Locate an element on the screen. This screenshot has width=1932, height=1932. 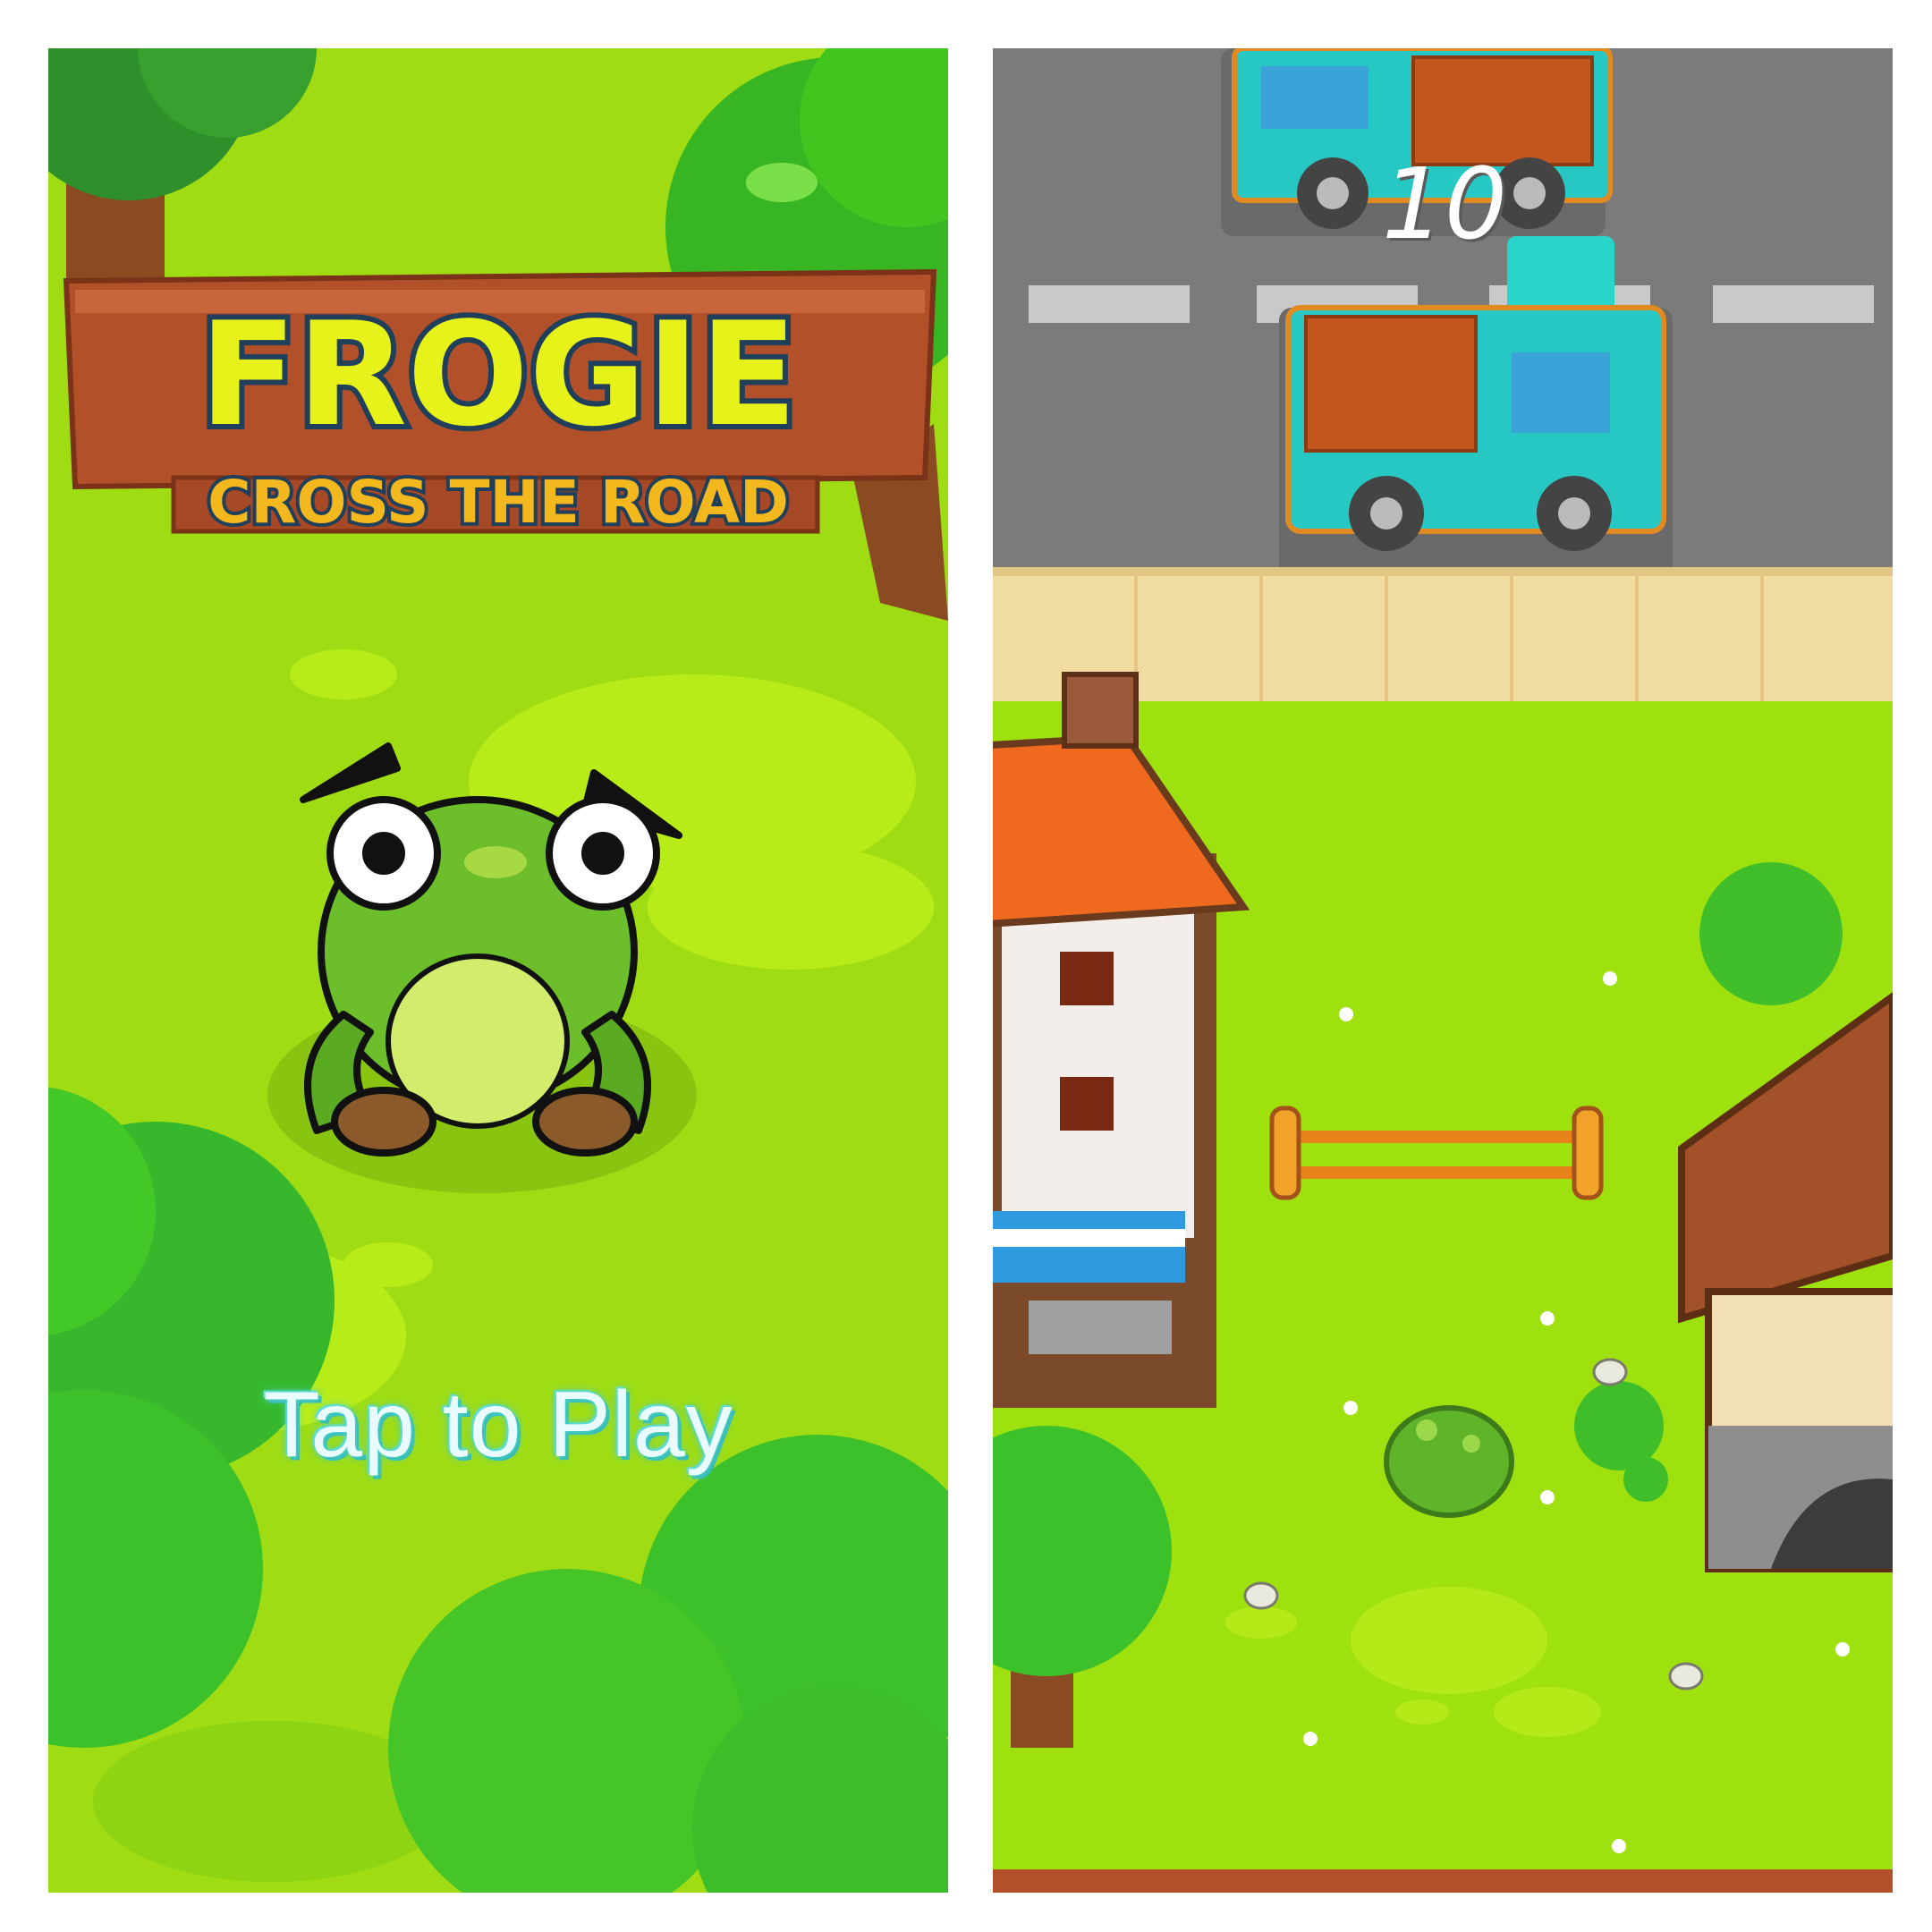
tree-icon is located at coordinates (1082, 1587).